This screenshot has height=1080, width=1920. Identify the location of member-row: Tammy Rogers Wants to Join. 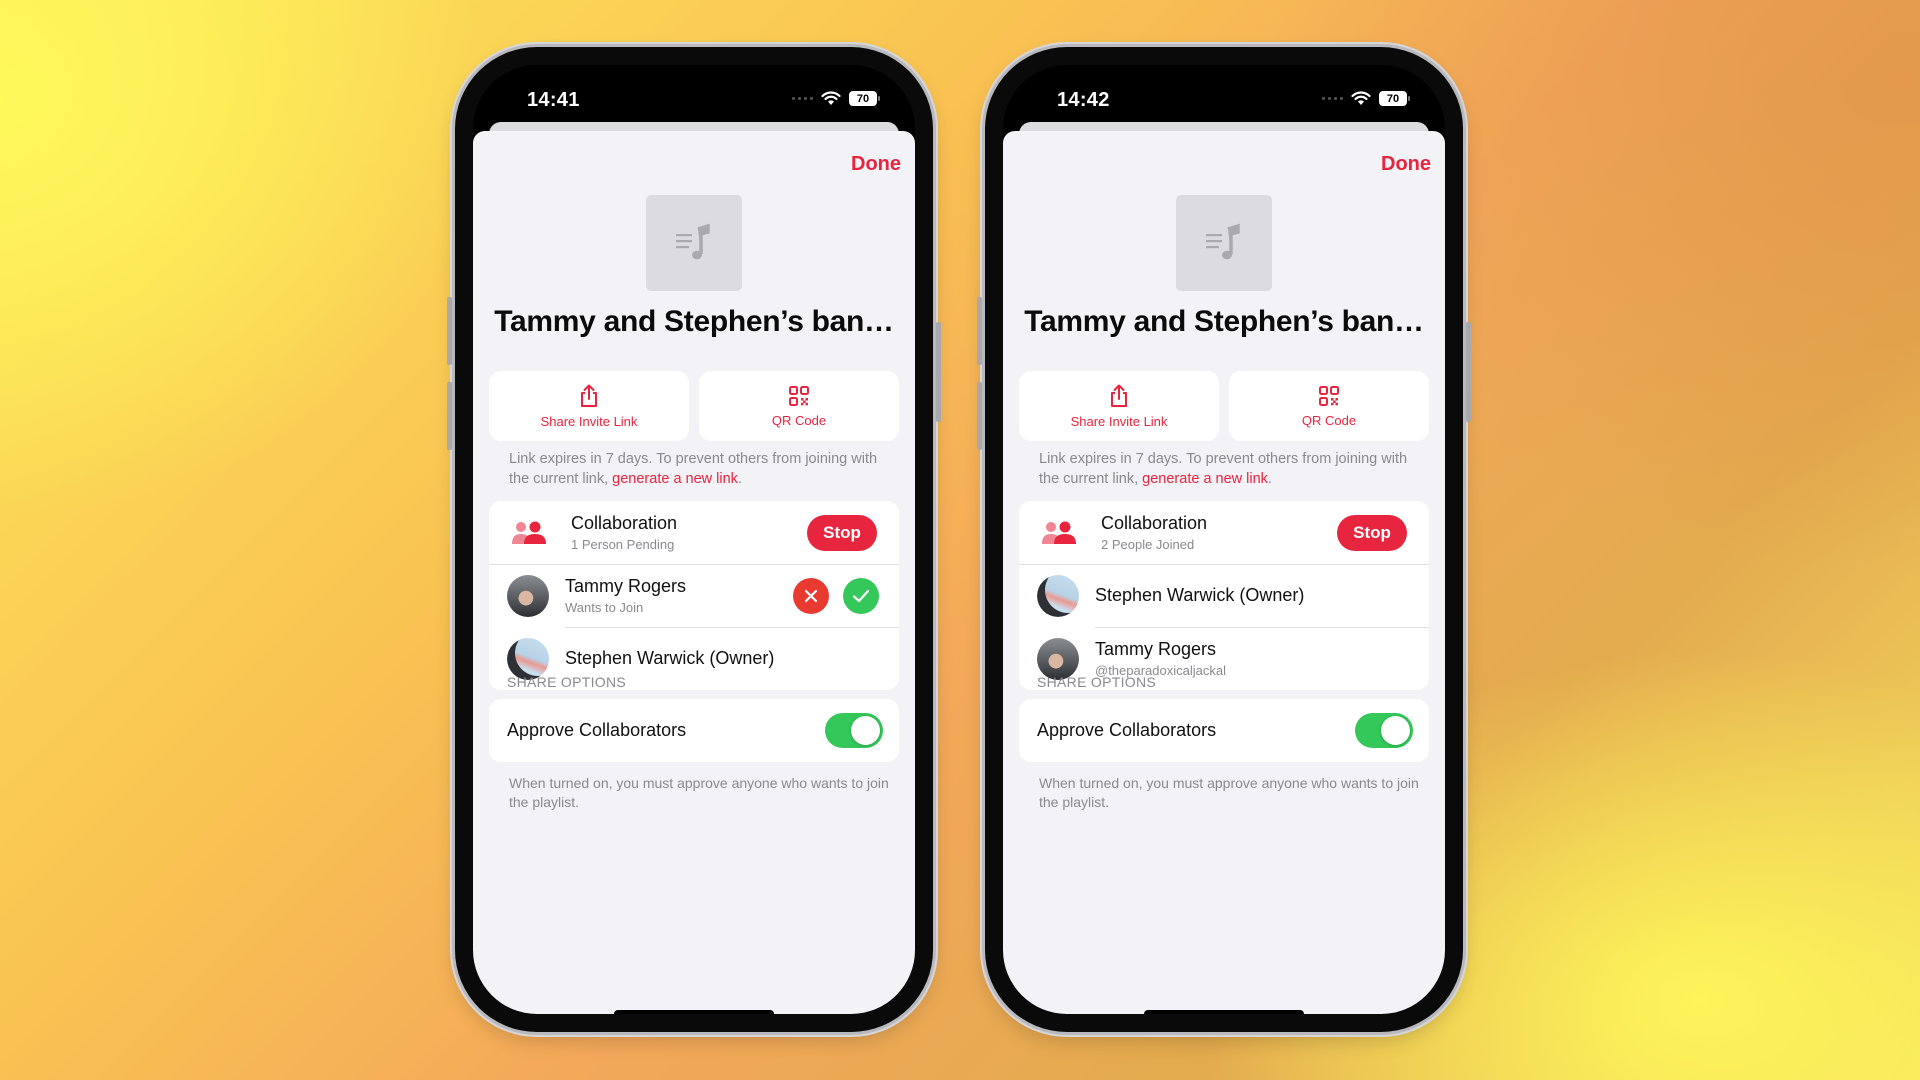
(694, 595).